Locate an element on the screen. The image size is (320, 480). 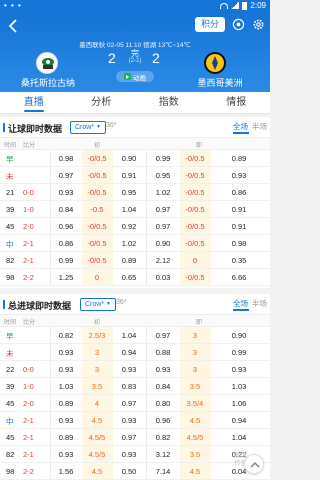
chevron-down-icon: ▼ is located at coordinates (108, 304).